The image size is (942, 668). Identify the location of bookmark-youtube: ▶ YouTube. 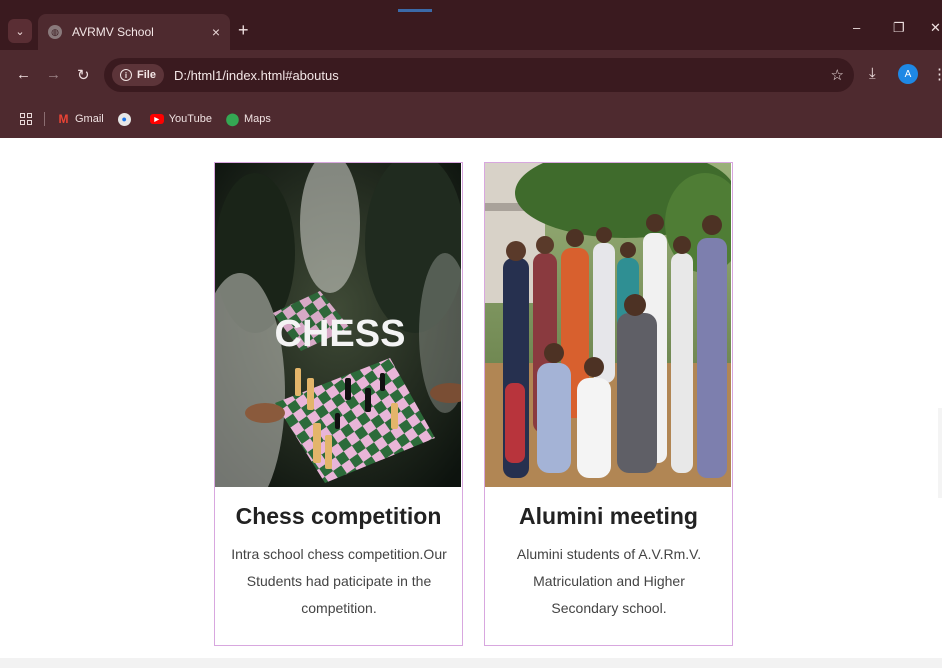
(180, 119).